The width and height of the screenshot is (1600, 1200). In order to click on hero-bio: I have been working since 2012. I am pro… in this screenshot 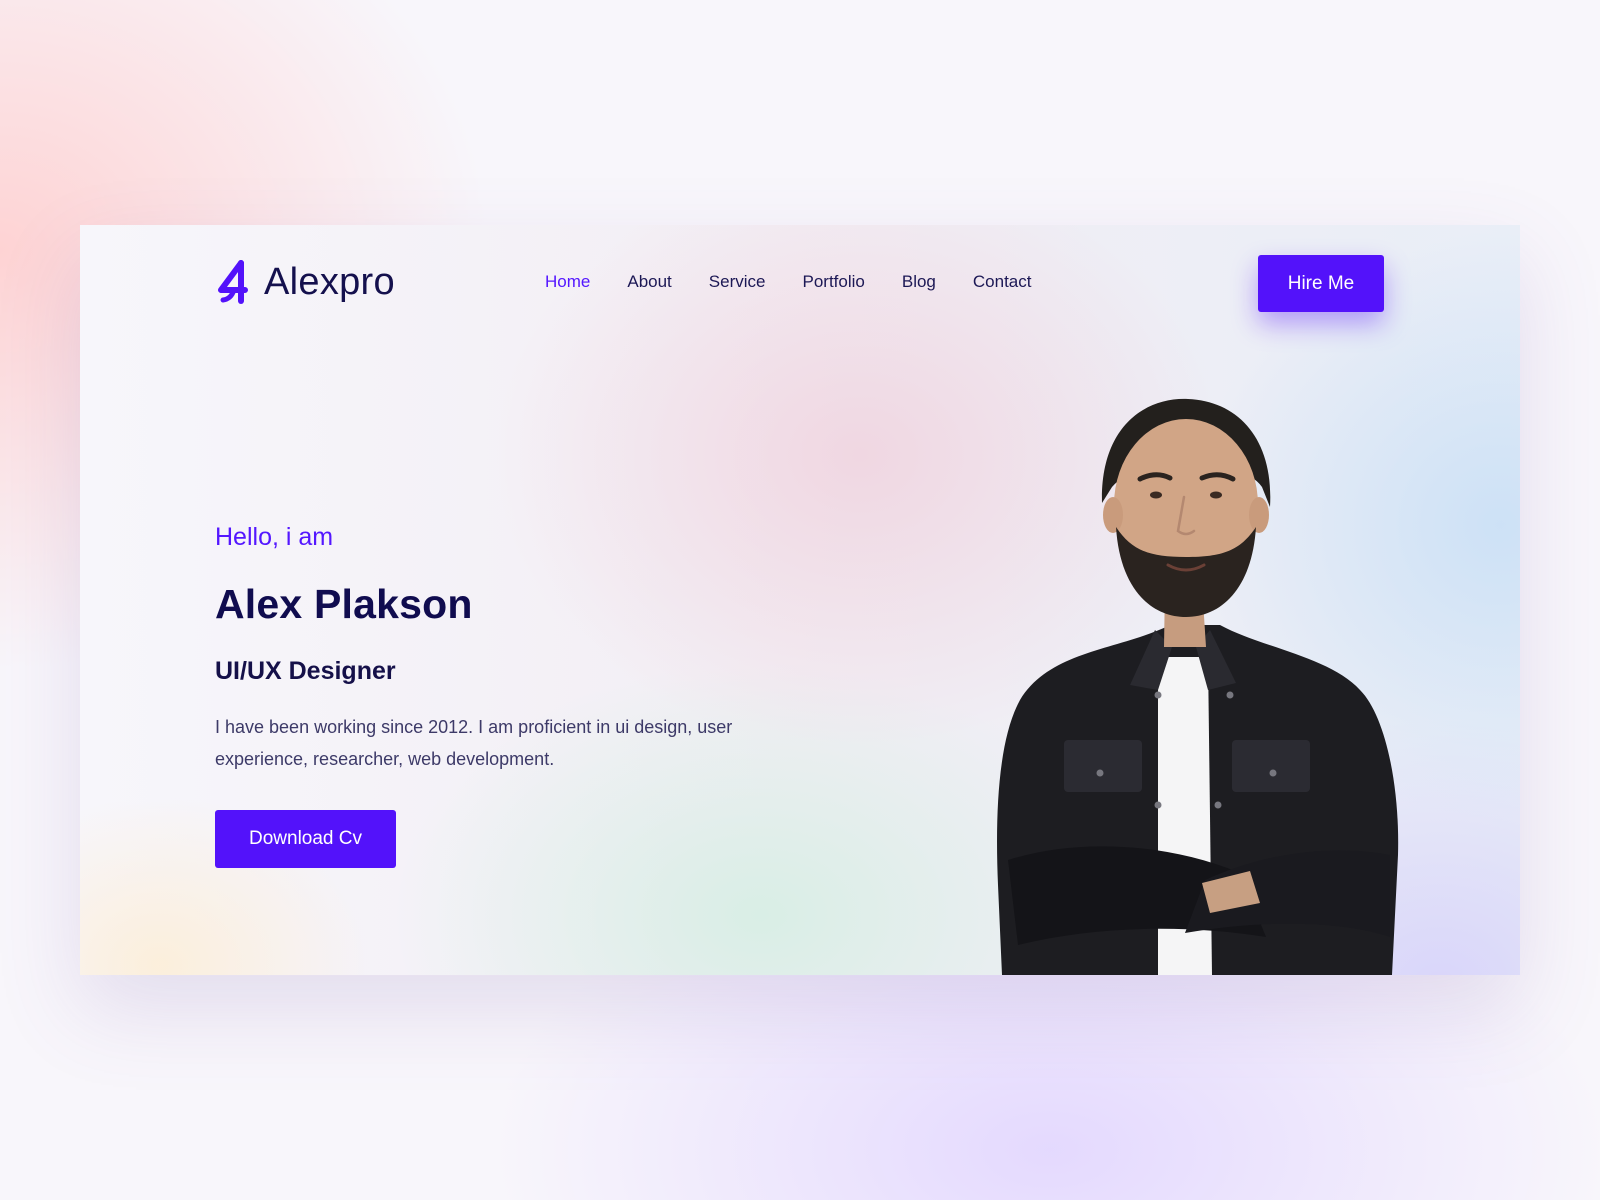, I will do `click(474, 743)`.